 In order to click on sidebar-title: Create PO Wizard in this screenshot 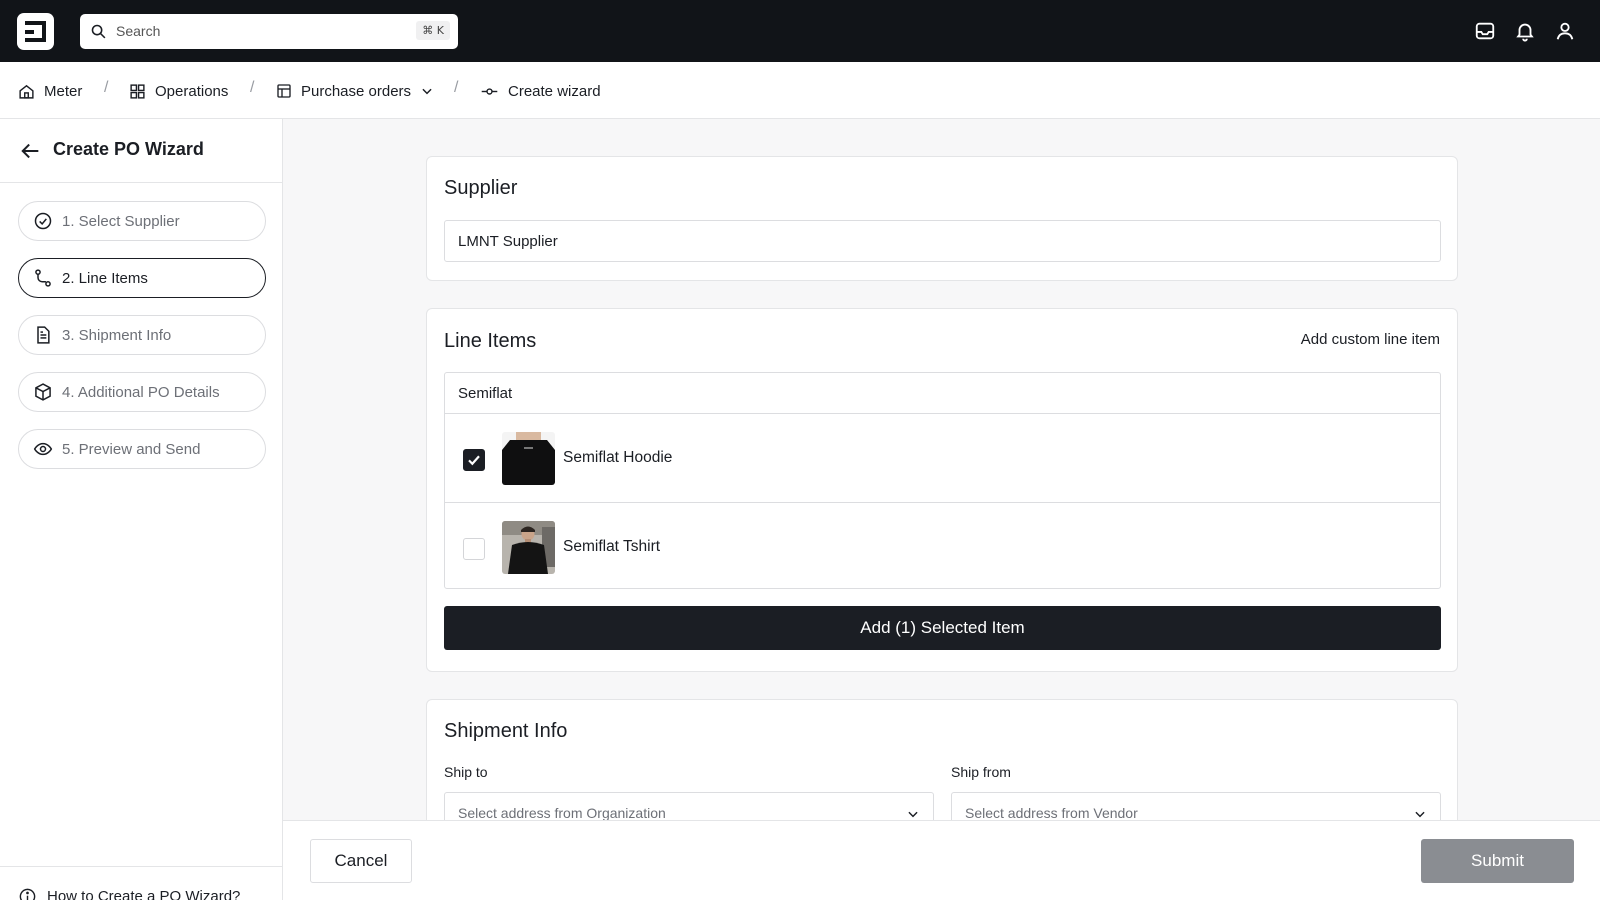, I will do `click(128, 149)`.